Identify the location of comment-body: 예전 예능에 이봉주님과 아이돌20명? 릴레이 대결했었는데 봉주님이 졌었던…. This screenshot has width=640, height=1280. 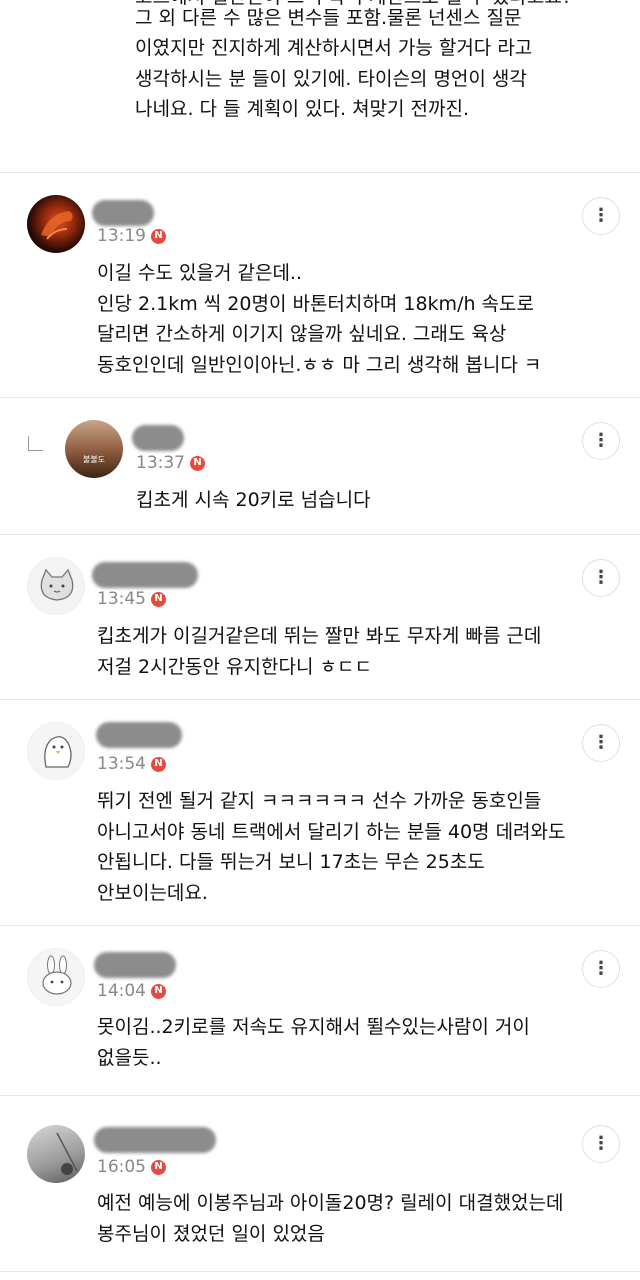
(330, 1218).